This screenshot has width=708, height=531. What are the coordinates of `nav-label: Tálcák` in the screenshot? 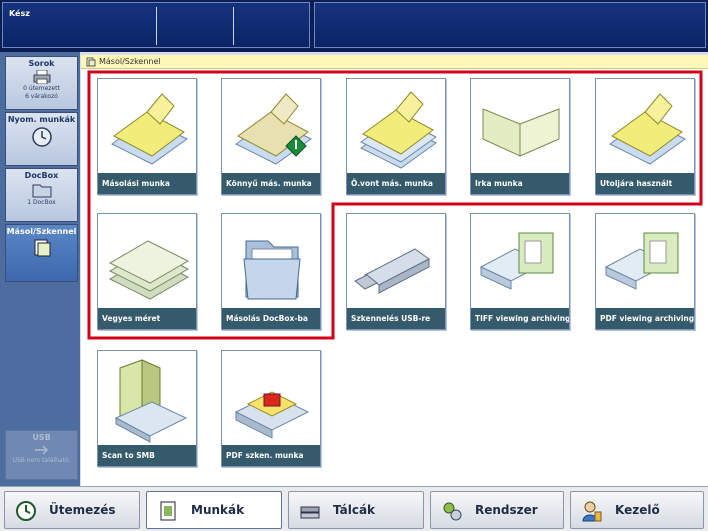 It's located at (354, 510).